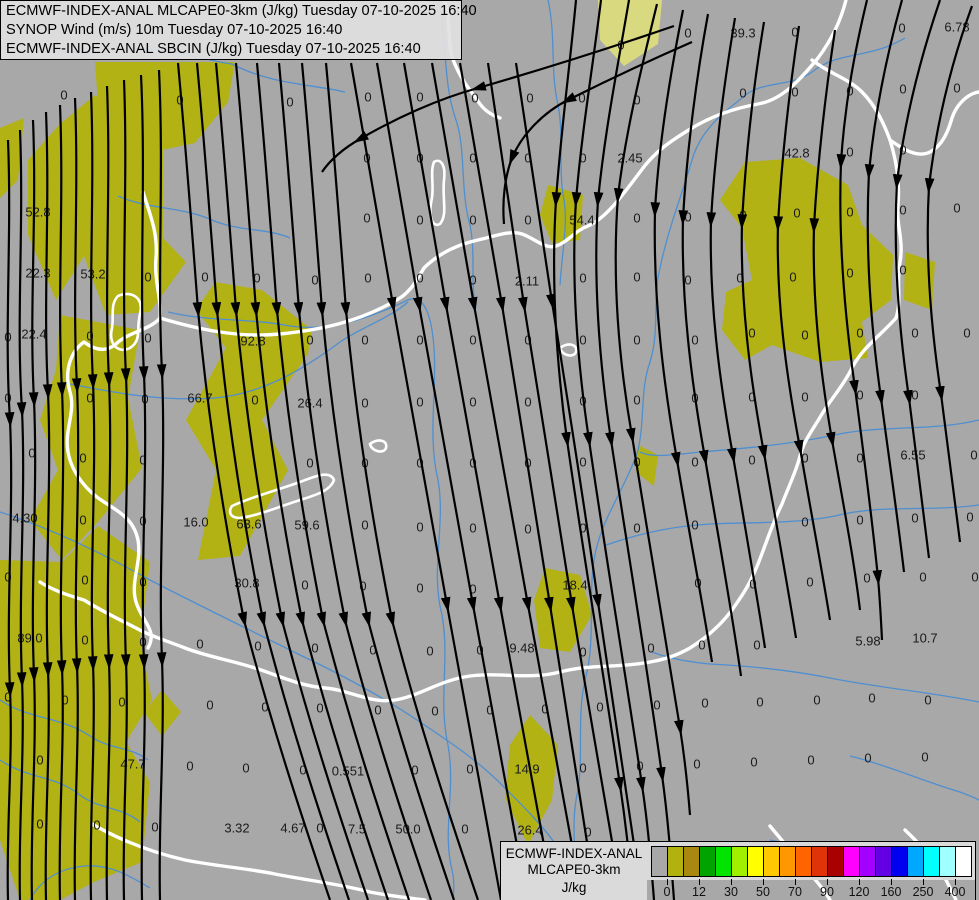 The image size is (979, 900). Describe the element at coordinates (667, 892) in the screenshot. I see `legend-tick-label: 0` at that location.